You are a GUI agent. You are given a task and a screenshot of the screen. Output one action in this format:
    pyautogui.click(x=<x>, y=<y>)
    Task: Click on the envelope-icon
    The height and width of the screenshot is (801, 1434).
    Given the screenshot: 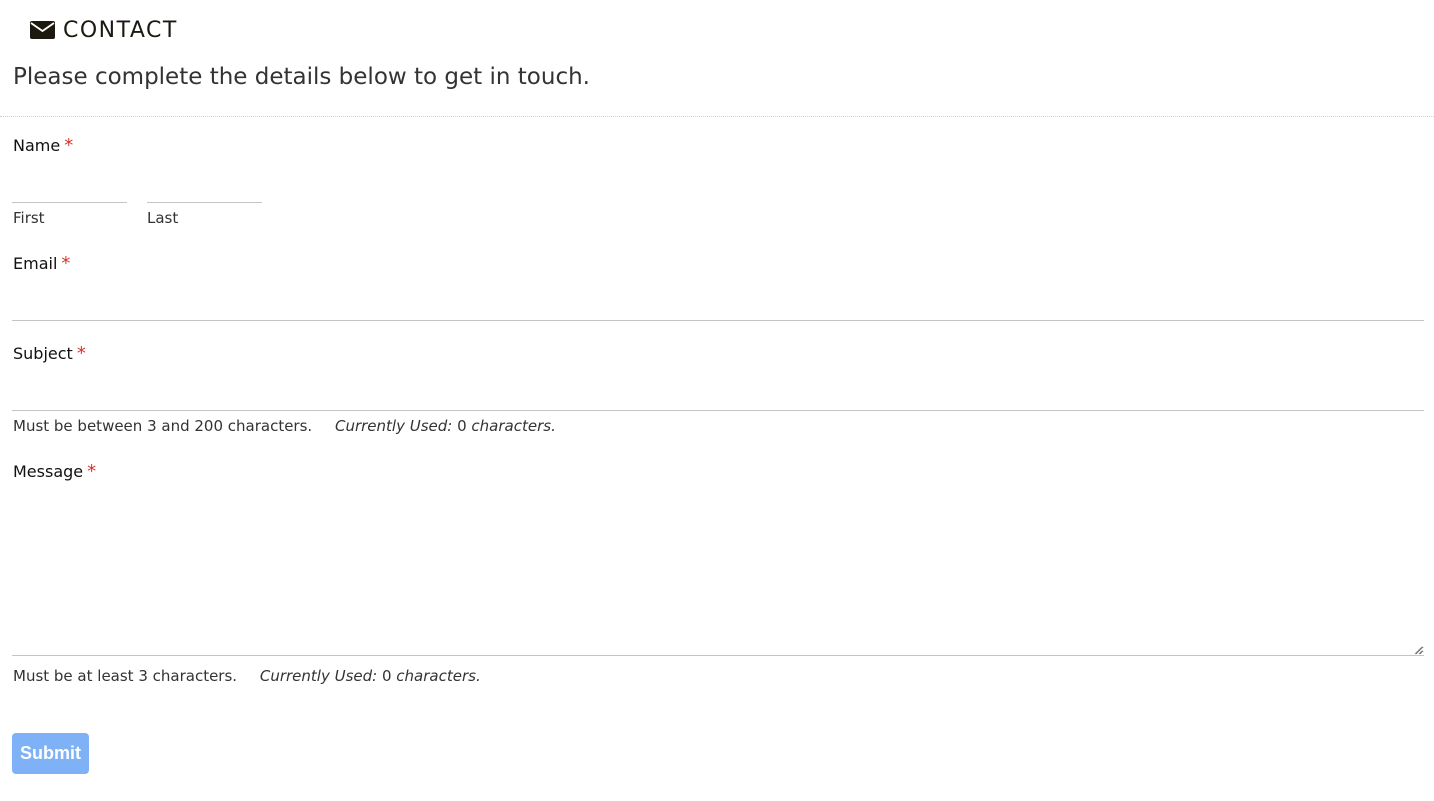 What is the action you would take?
    pyautogui.click(x=42, y=30)
    